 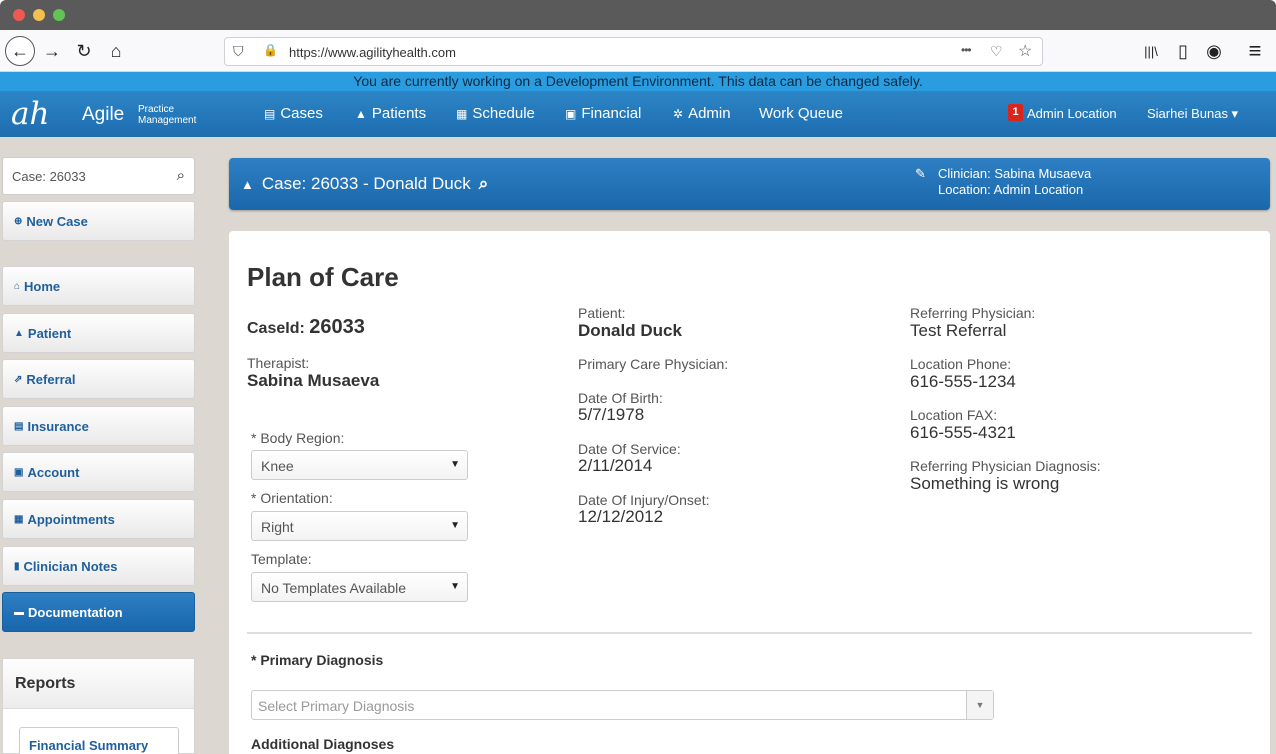 What do you see at coordinates (920, 174) in the screenshot?
I see `edit-icon: ✎` at bounding box center [920, 174].